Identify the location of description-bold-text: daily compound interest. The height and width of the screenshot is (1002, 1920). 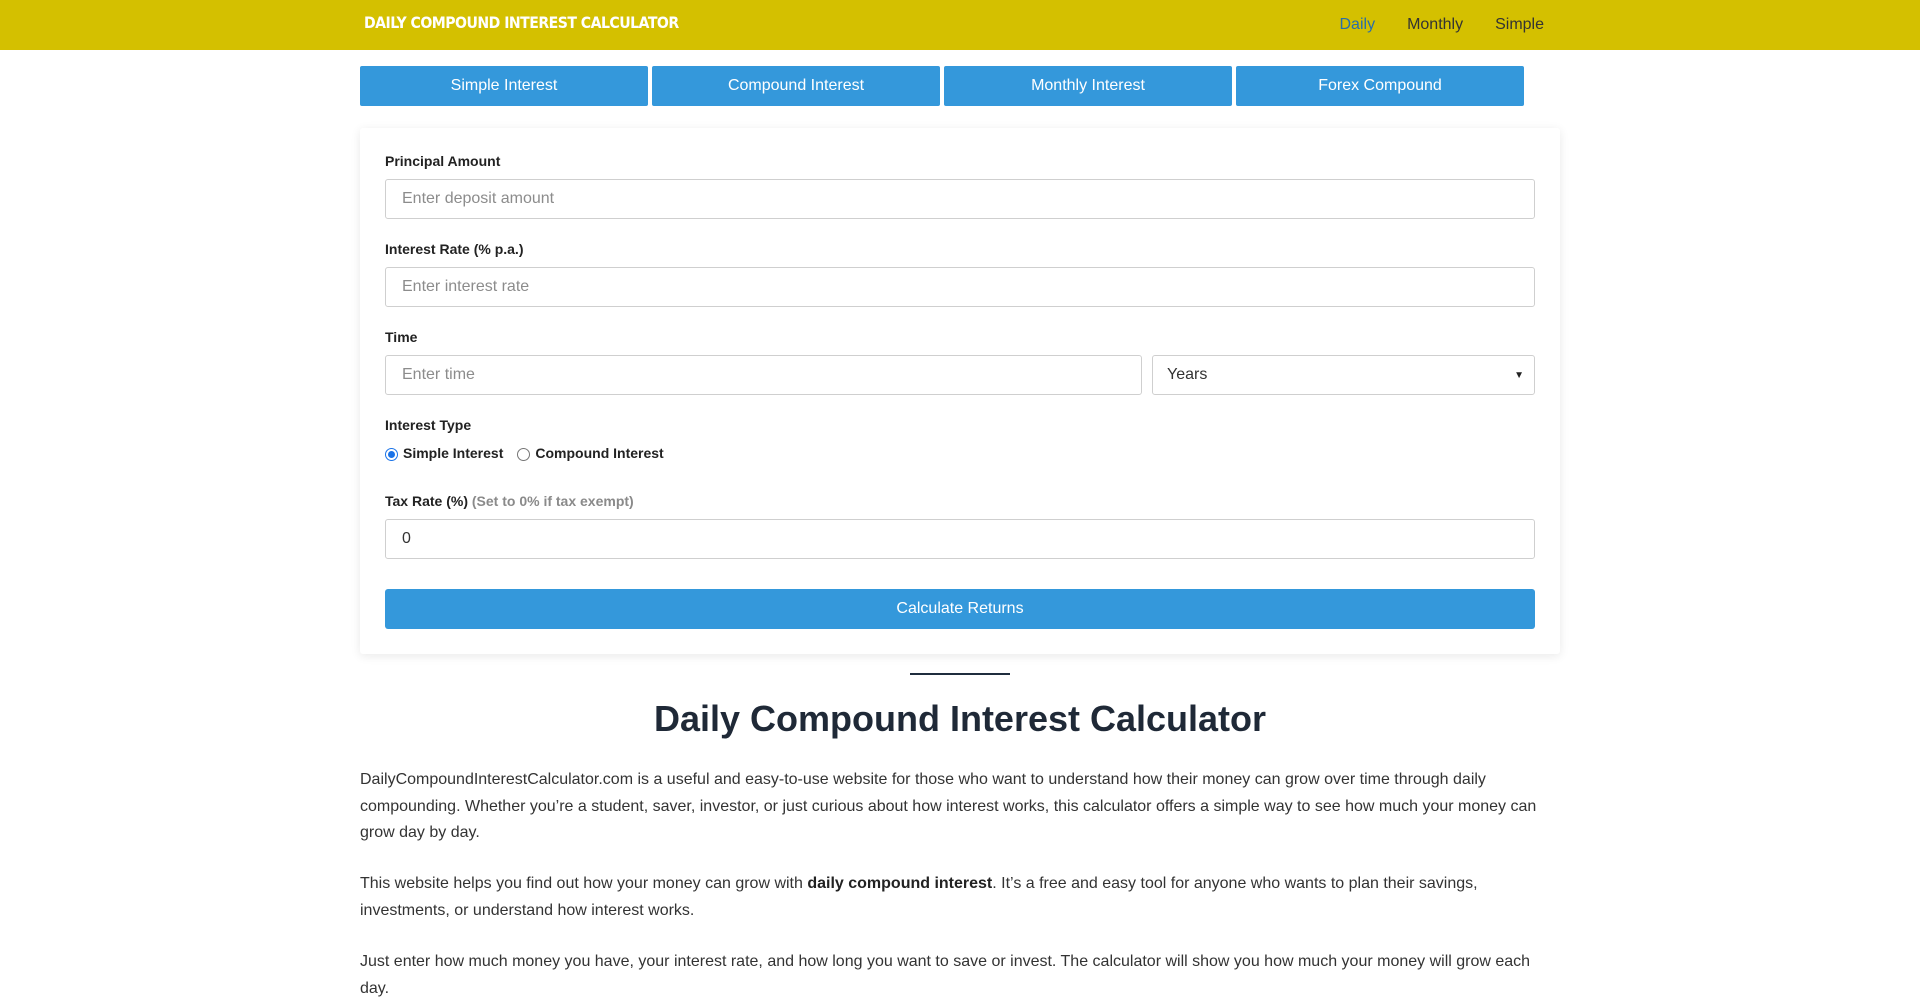
(900, 883).